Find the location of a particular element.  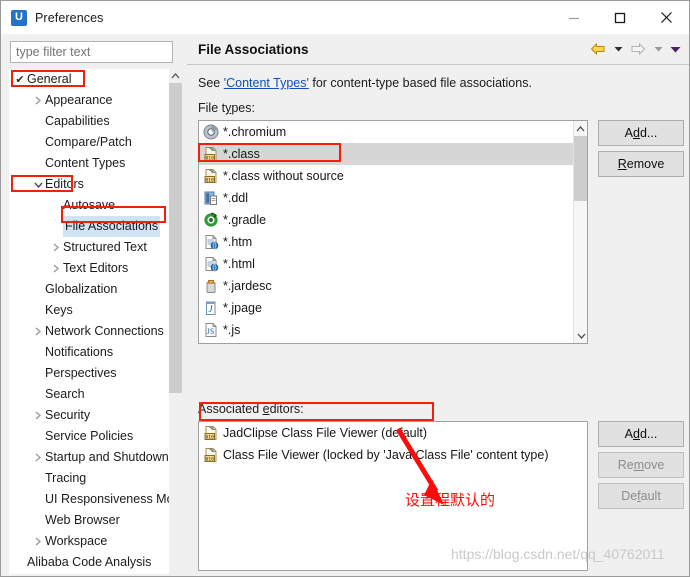

btn-label: Default is located at coordinates (641, 496).